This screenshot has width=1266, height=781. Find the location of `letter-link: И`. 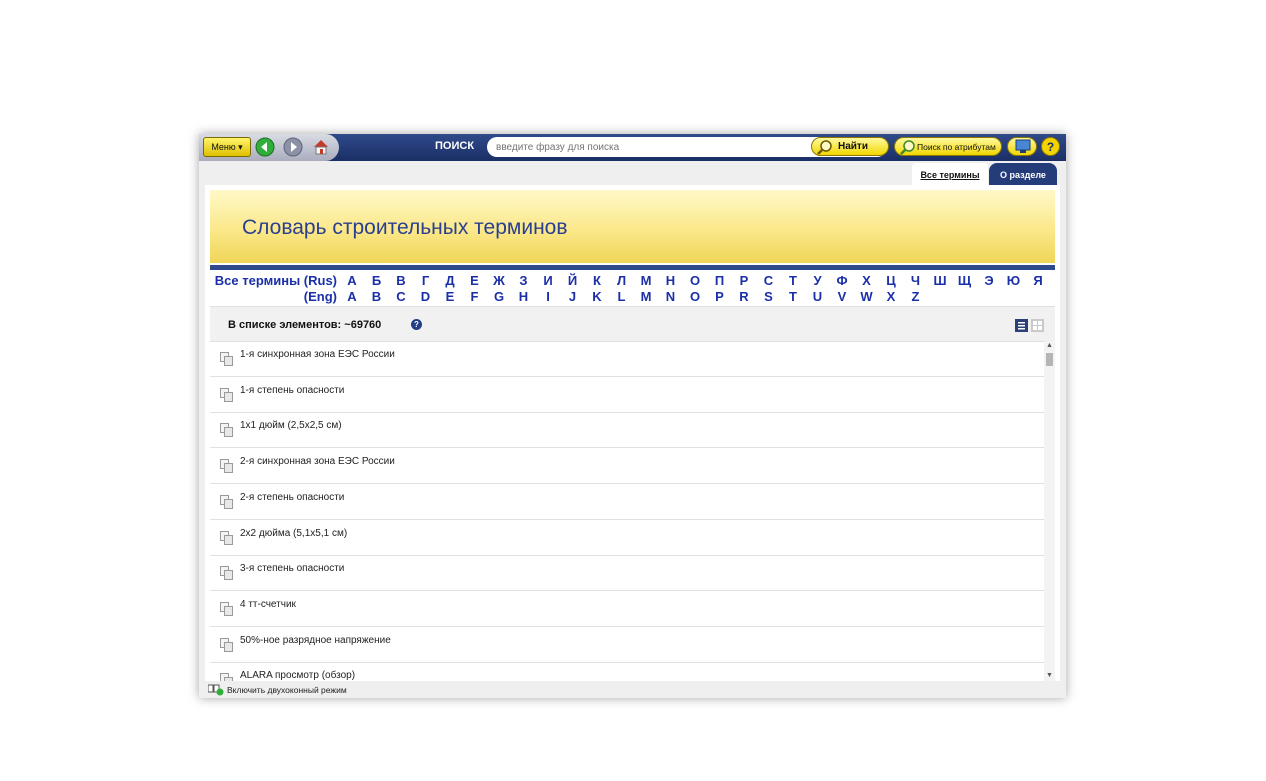

letter-link: И is located at coordinates (547, 280).